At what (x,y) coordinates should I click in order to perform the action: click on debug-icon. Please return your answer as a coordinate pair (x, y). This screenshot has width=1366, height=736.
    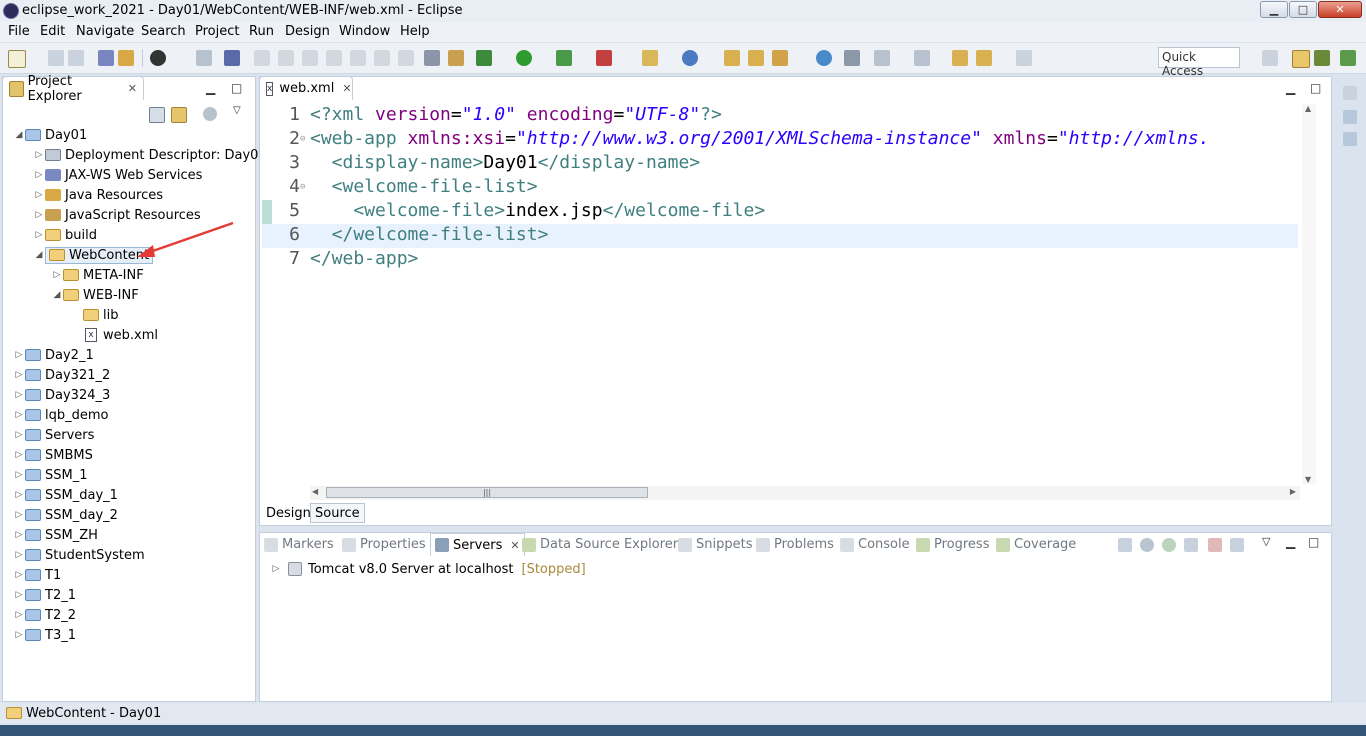
    Looking at the image, I should click on (484, 58).